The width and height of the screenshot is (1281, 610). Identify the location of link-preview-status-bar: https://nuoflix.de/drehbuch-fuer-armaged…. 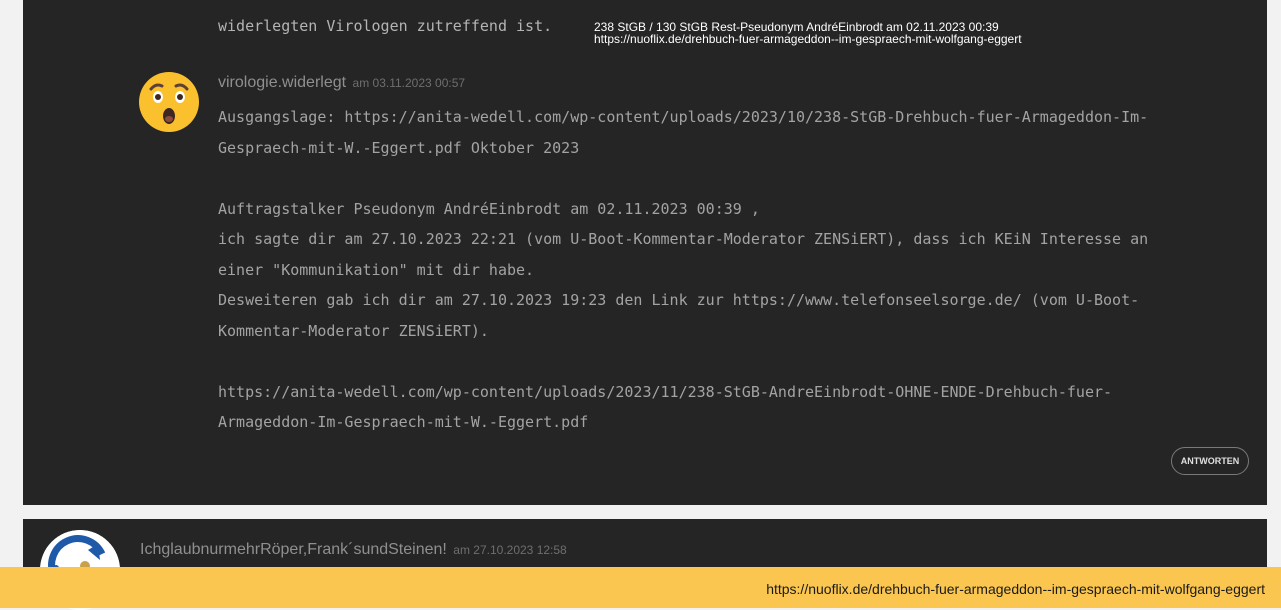
(640, 587).